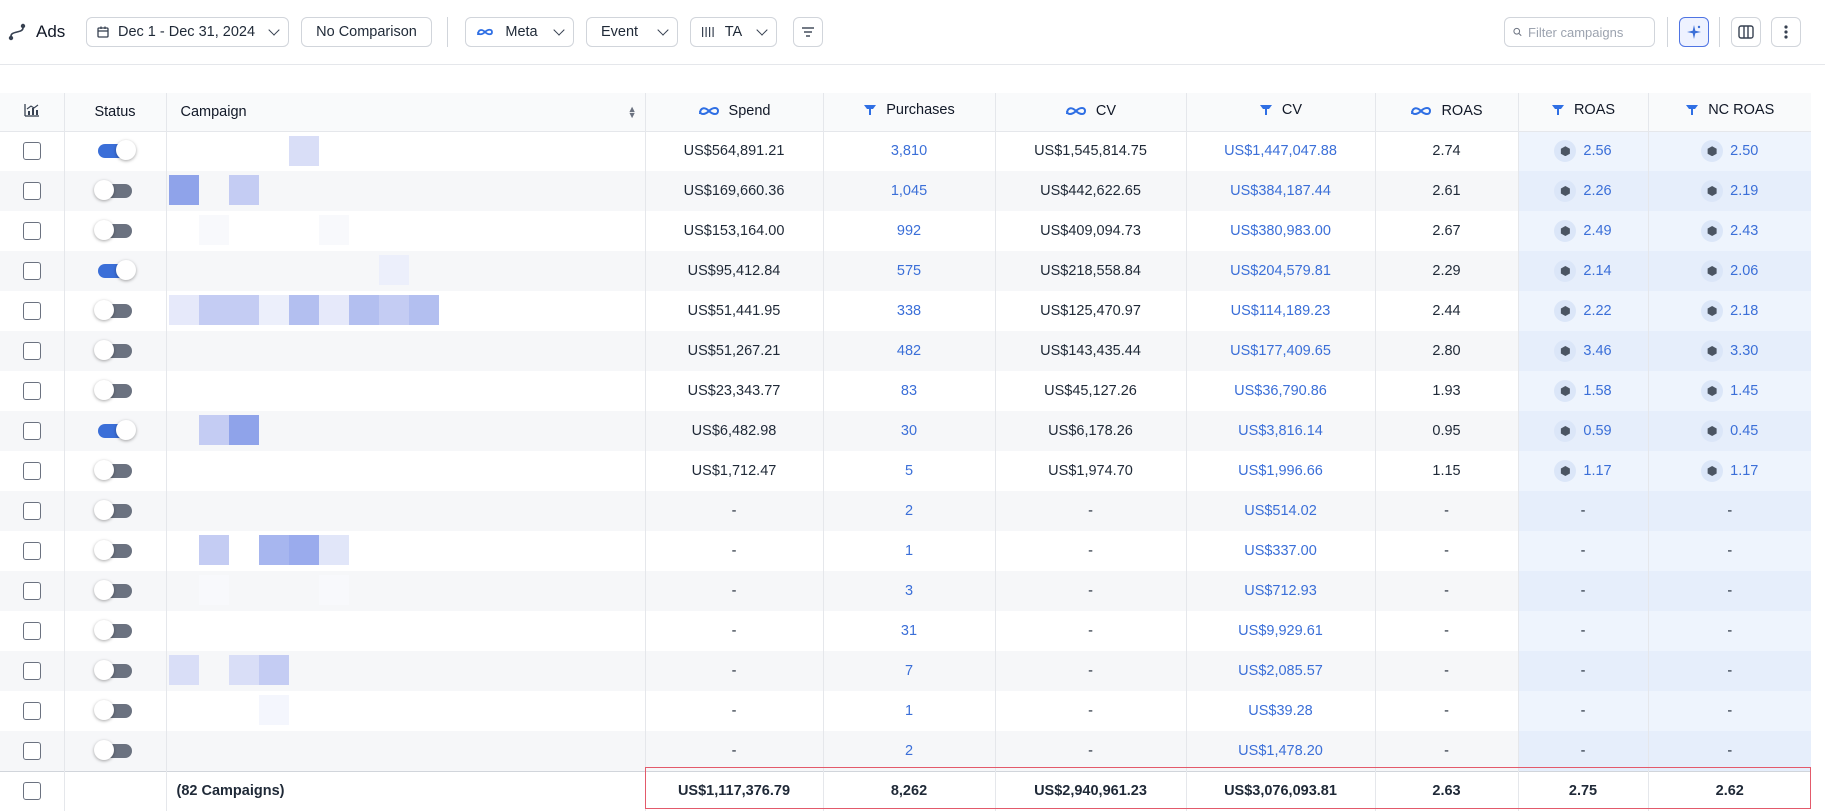  What do you see at coordinates (1281, 391) in the screenshot?
I see `tw-cv-cell: US$36,790.86` at bounding box center [1281, 391].